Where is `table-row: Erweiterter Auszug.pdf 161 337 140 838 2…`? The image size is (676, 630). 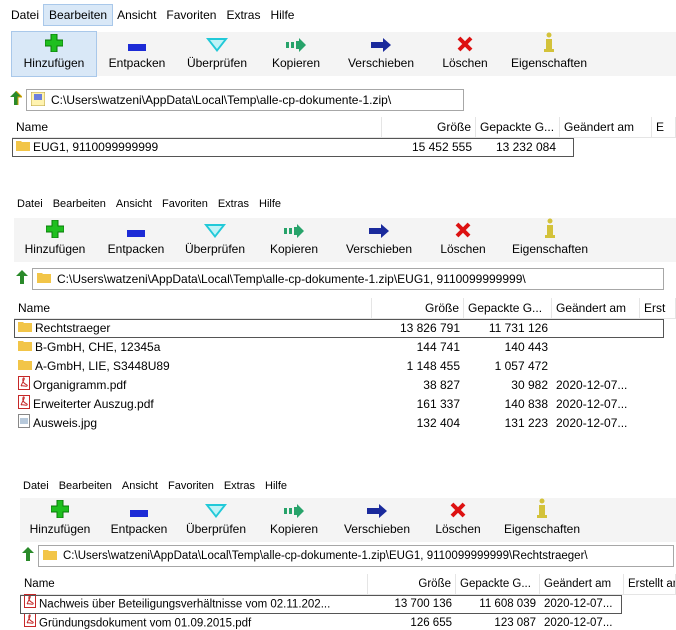
table-row: Erweiterter Auszug.pdf 161 337 140 838 2… is located at coordinates (345, 404).